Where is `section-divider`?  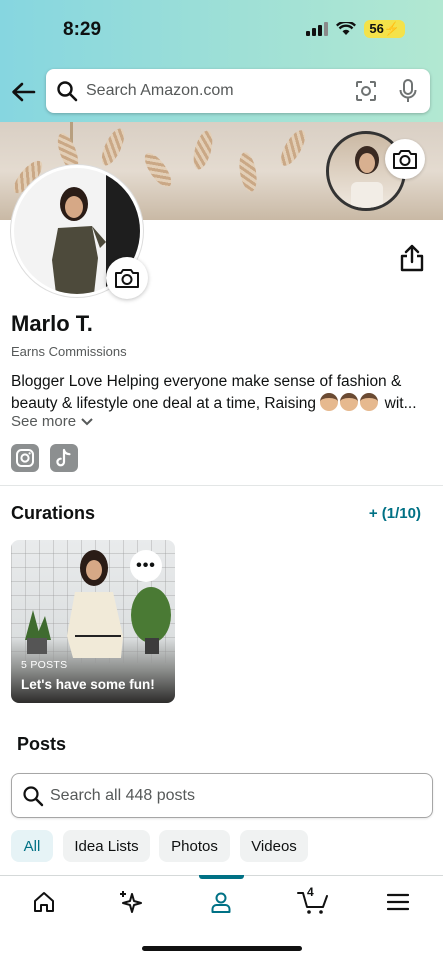
section-divider is located at coordinates (221, 485).